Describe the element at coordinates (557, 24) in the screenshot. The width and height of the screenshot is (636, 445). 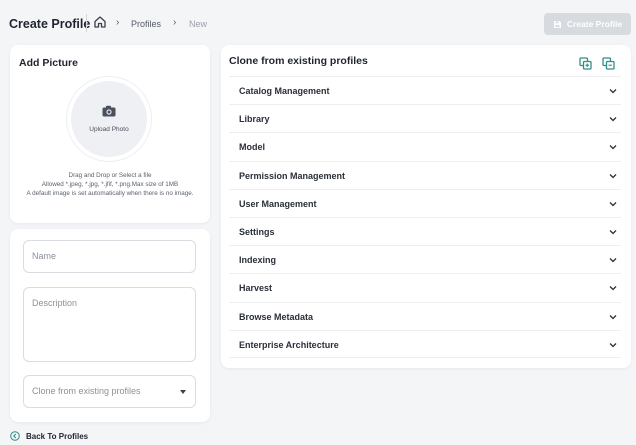
I see `save-icon` at that location.